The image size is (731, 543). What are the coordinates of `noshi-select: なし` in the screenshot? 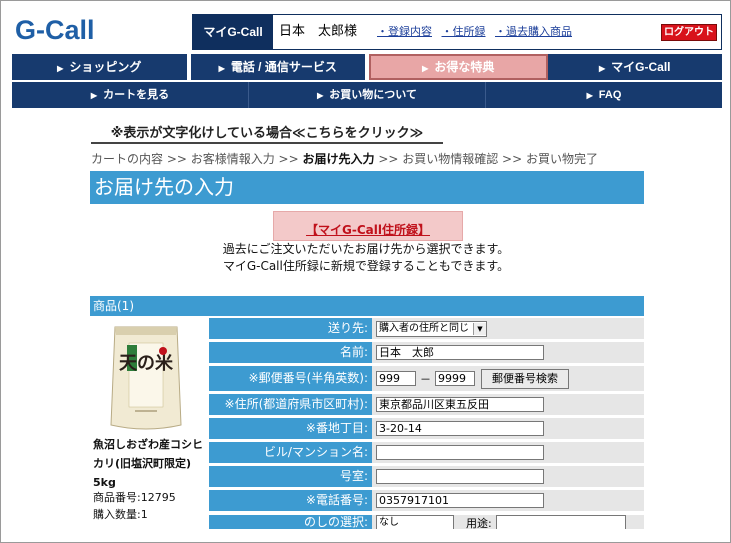 It's located at (415, 522).